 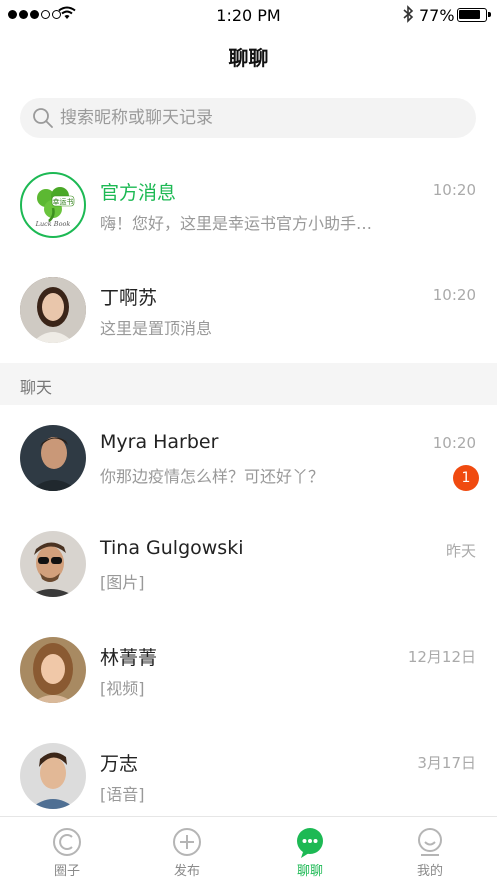 What do you see at coordinates (156, 328) in the screenshot?
I see `conversation-preview: 这里是置顶消息` at bounding box center [156, 328].